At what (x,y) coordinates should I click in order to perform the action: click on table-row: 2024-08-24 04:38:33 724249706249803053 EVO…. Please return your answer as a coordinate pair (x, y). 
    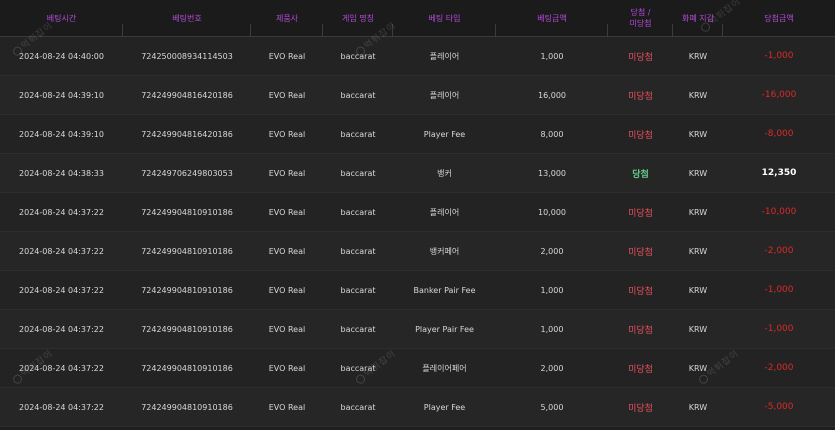
    Looking at the image, I should click on (417, 173).